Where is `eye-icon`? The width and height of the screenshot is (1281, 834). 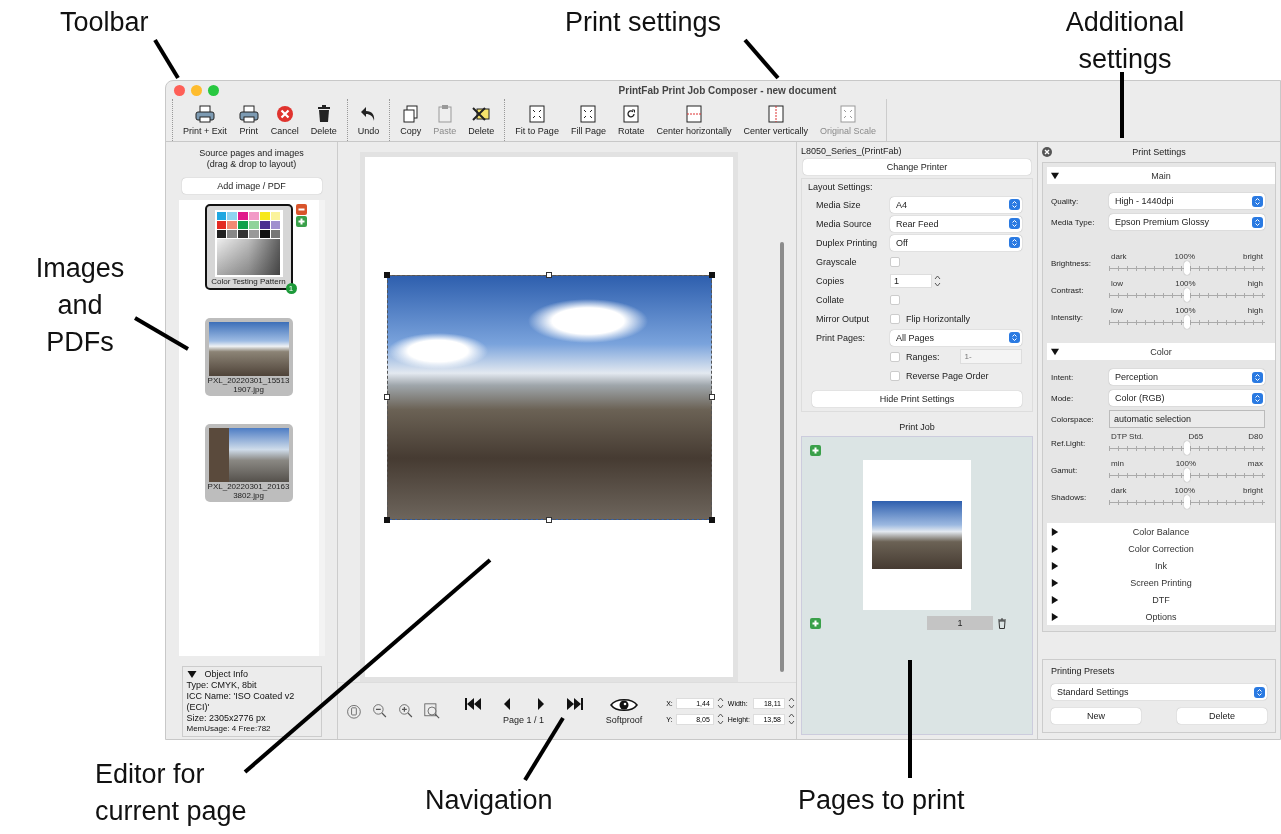
eye-icon is located at coordinates (623, 705).